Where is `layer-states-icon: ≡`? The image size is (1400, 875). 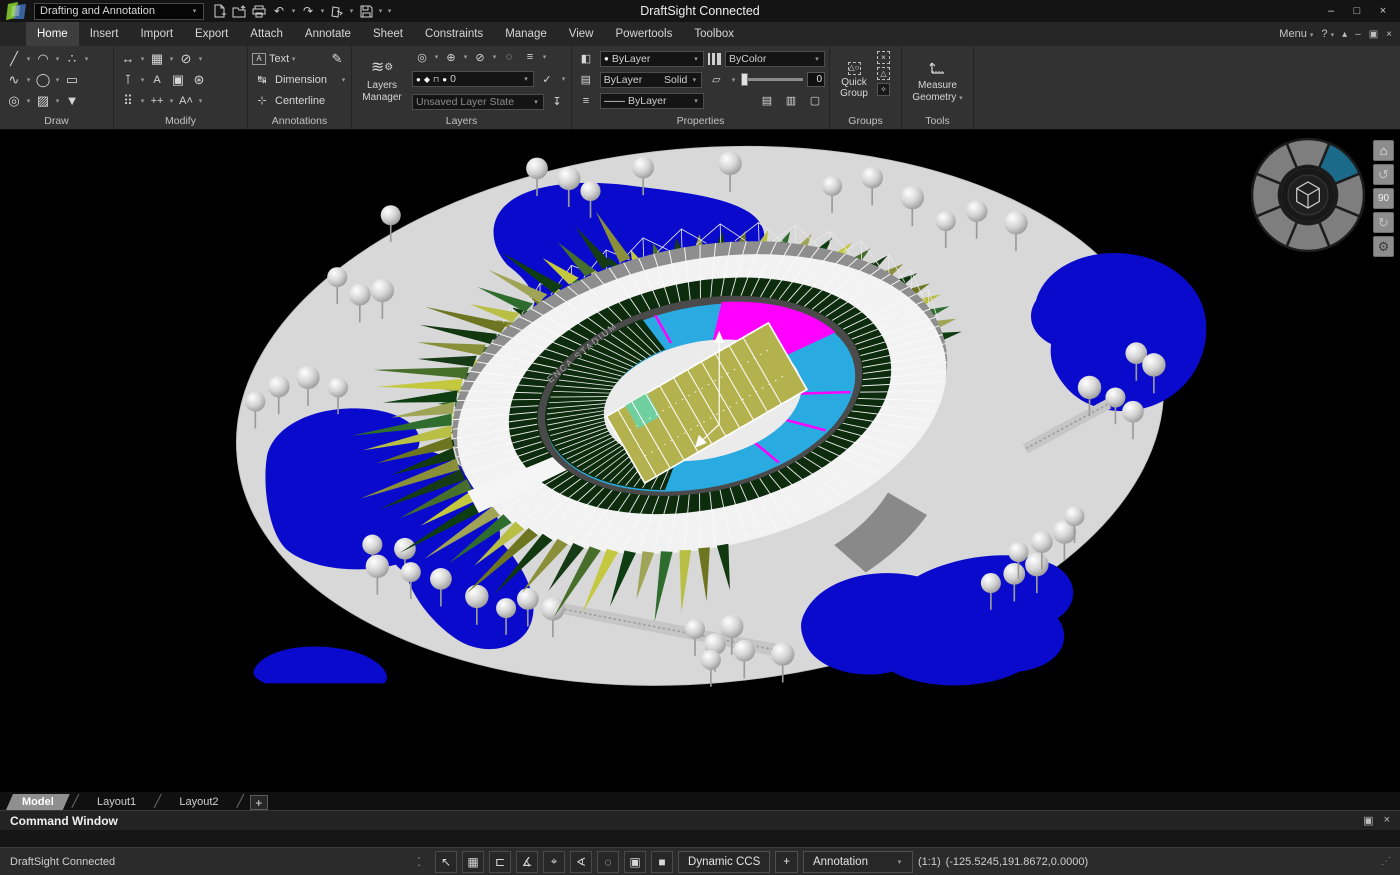 layer-states-icon: ≡ is located at coordinates (530, 57).